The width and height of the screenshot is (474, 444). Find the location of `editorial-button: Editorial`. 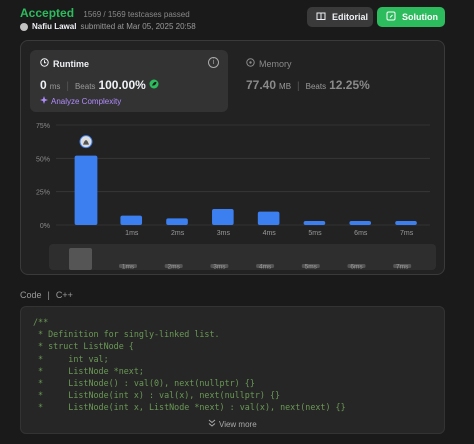

editorial-button: Editorial is located at coordinates (340, 17).